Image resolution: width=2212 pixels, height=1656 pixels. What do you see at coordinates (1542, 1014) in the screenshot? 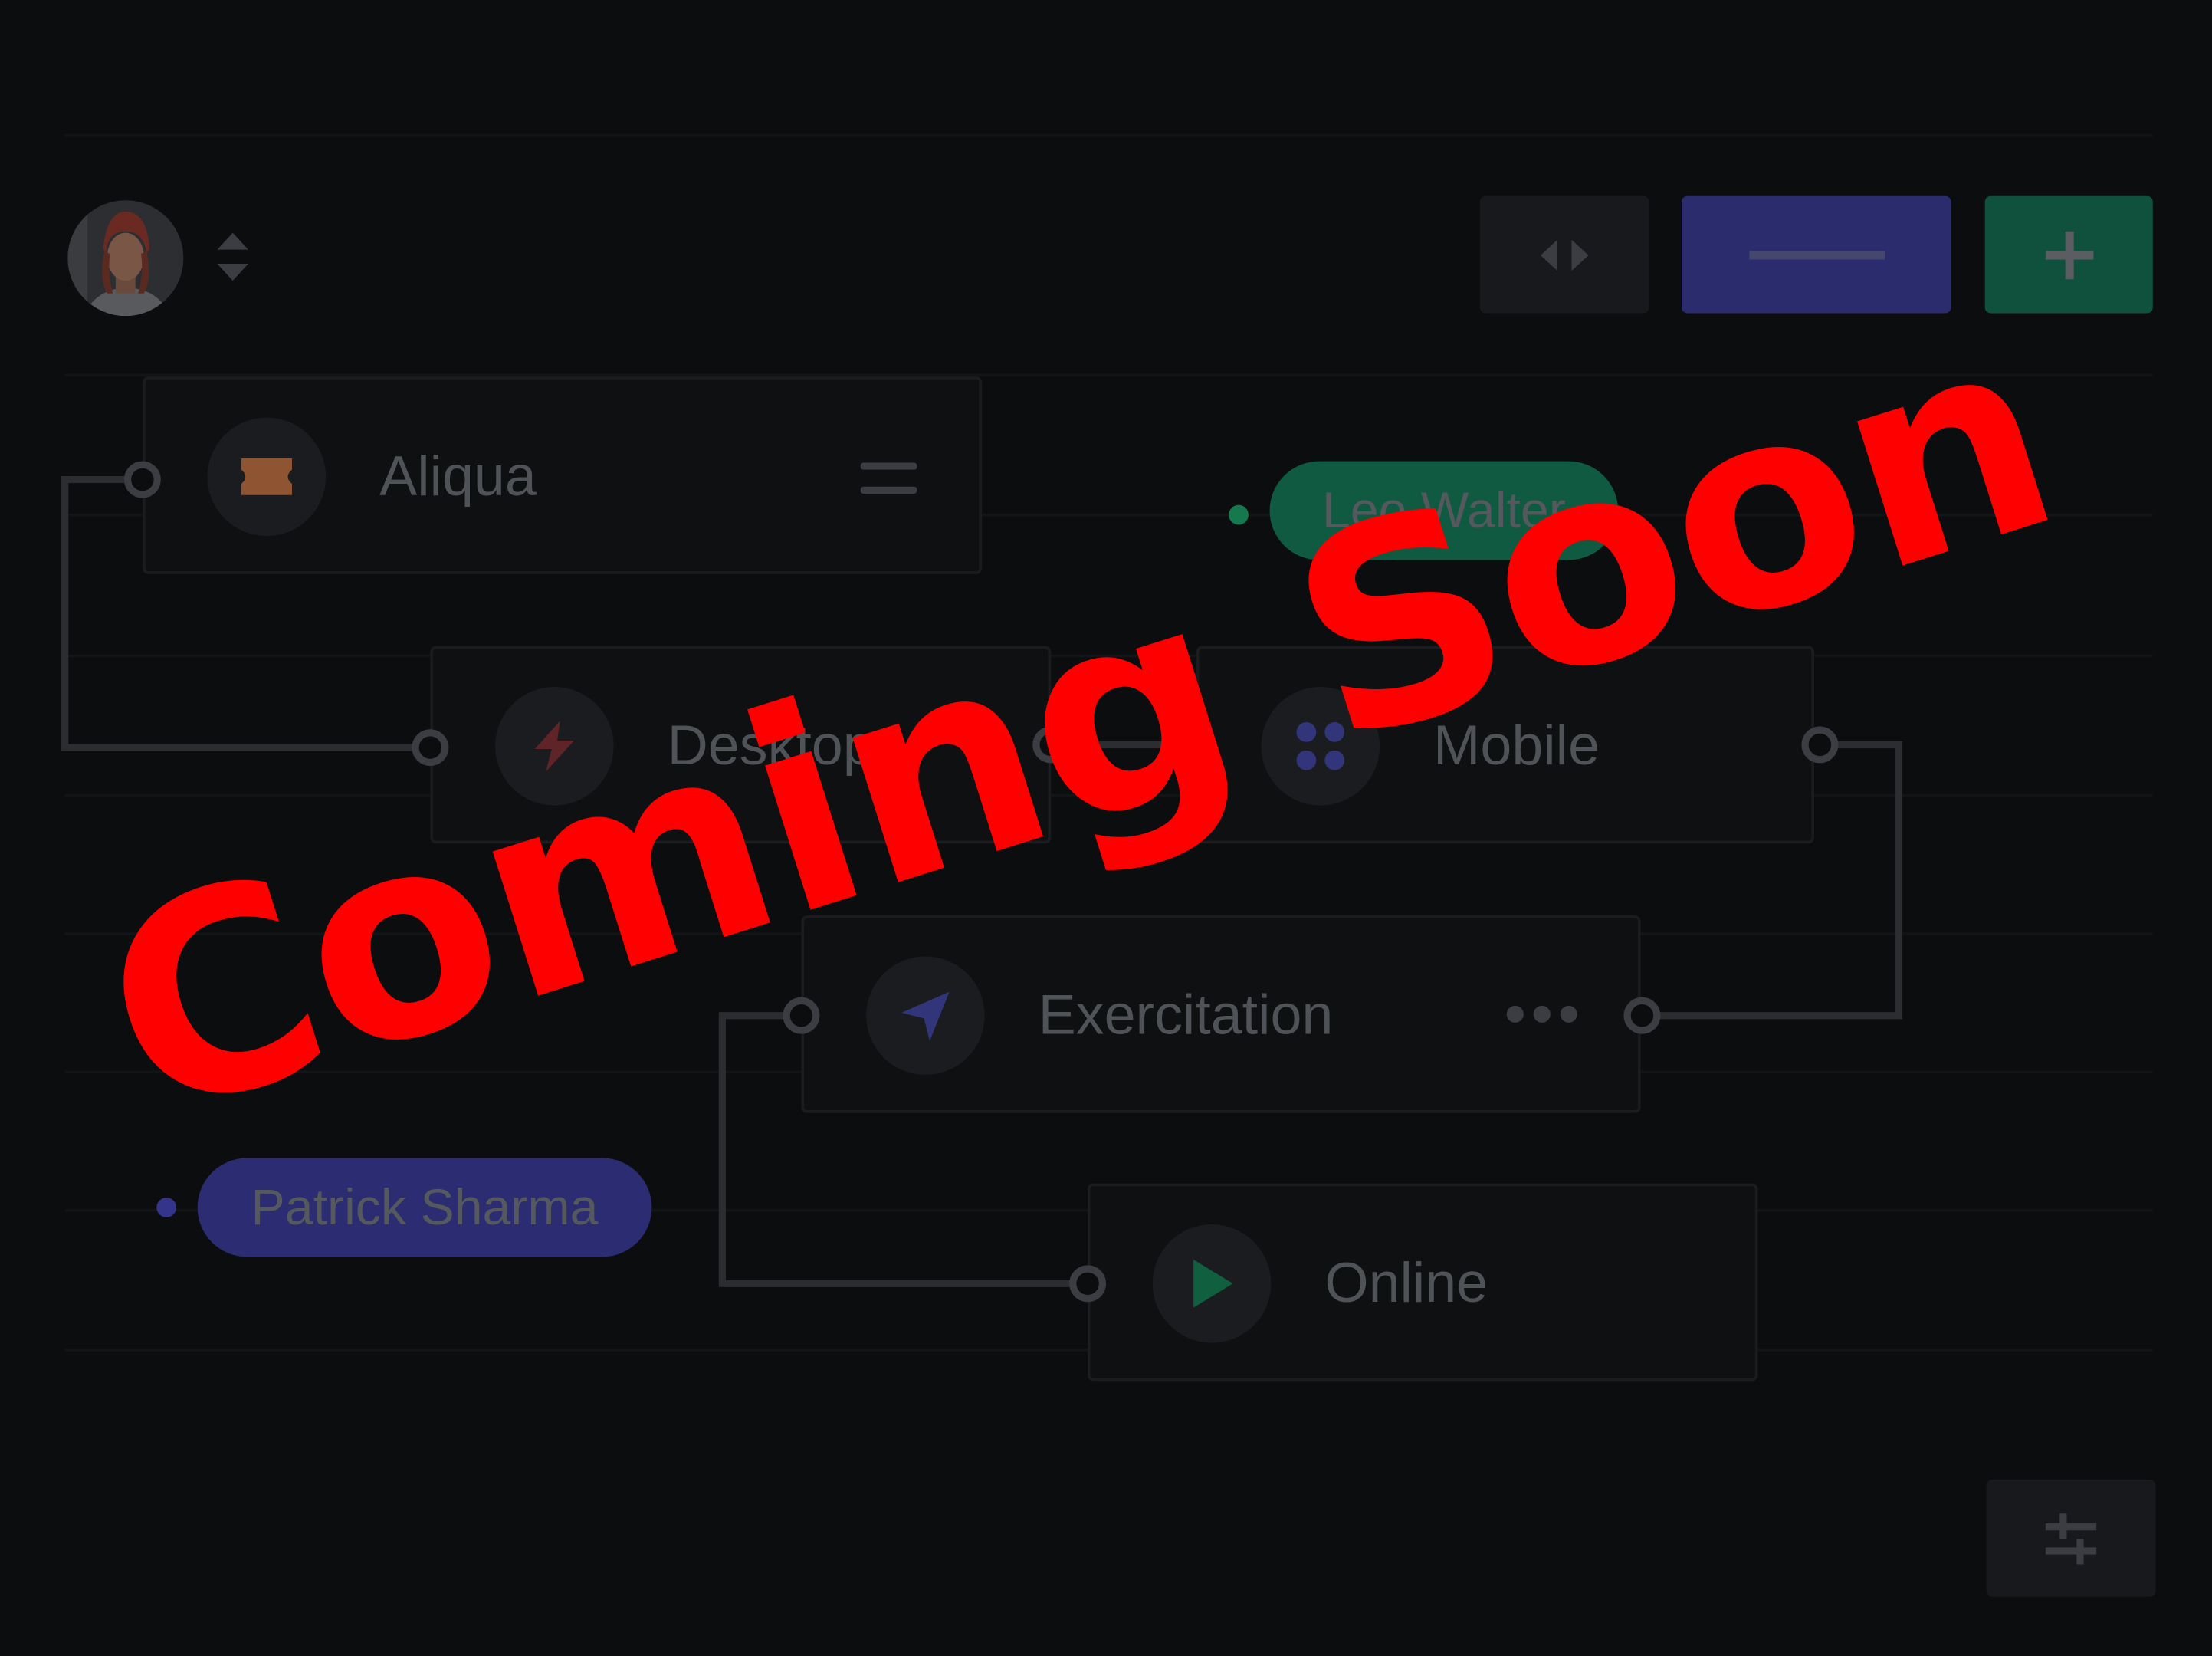
I see `more-dots-icon` at bounding box center [1542, 1014].